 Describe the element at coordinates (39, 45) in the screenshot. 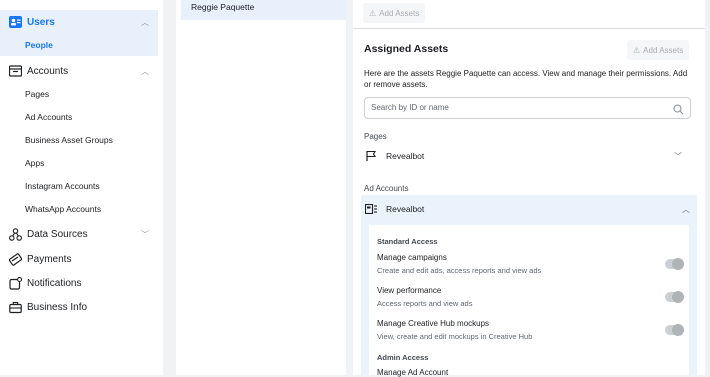

I see `sidebar-item-people: People` at that location.